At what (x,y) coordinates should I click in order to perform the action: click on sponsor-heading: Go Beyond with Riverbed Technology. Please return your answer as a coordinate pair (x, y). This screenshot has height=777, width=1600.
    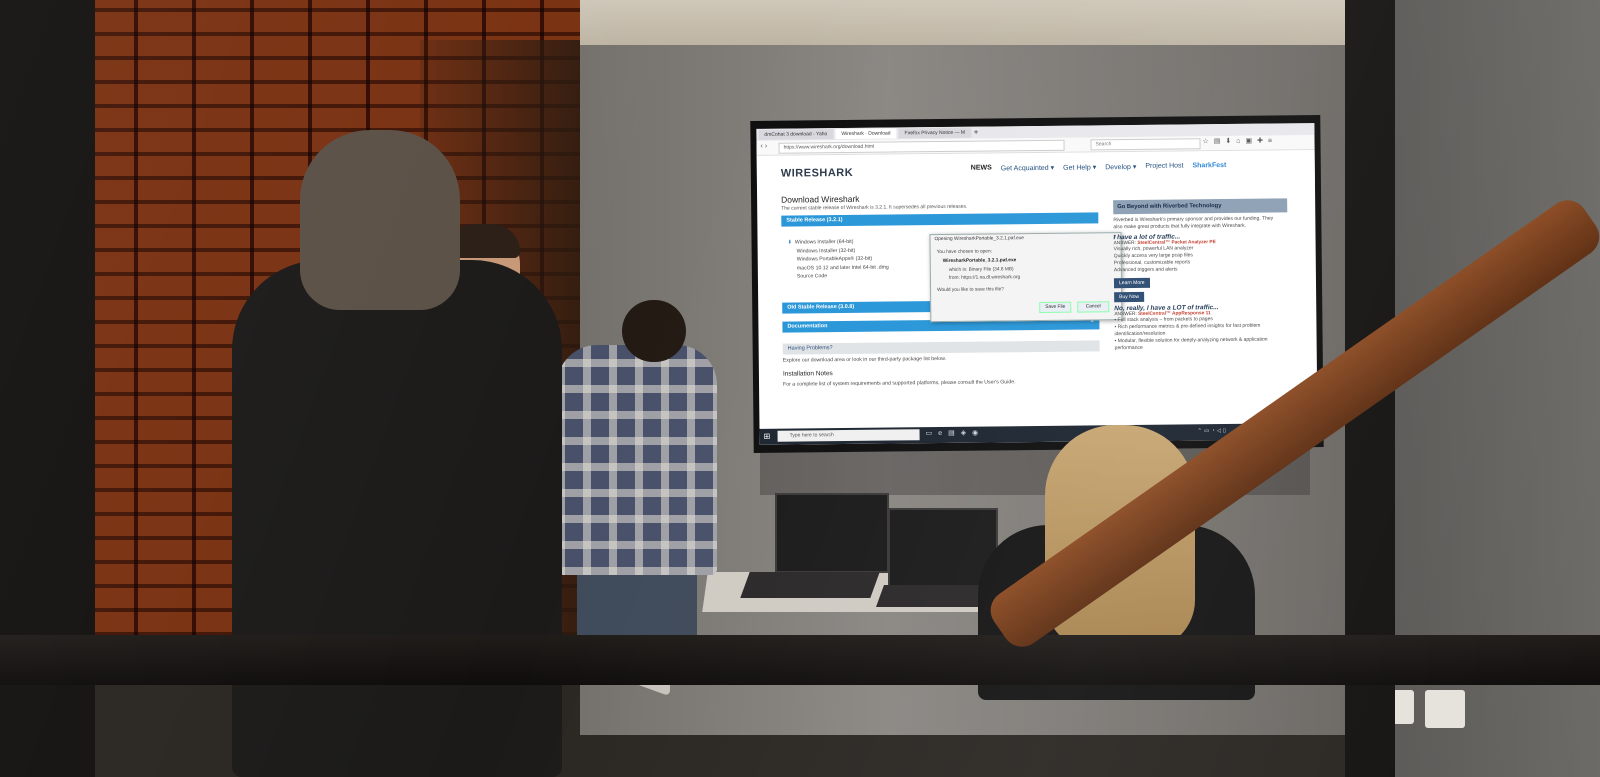
    Looking at the image, I should click on (1200, 206).